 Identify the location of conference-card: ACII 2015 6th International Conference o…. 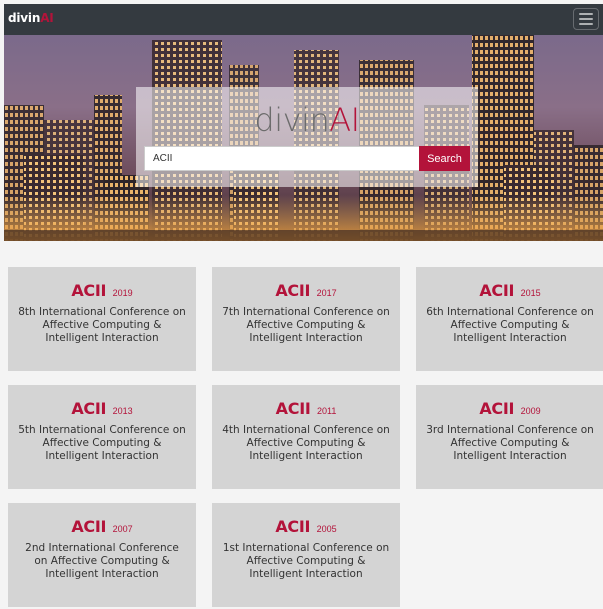
(509, 319).